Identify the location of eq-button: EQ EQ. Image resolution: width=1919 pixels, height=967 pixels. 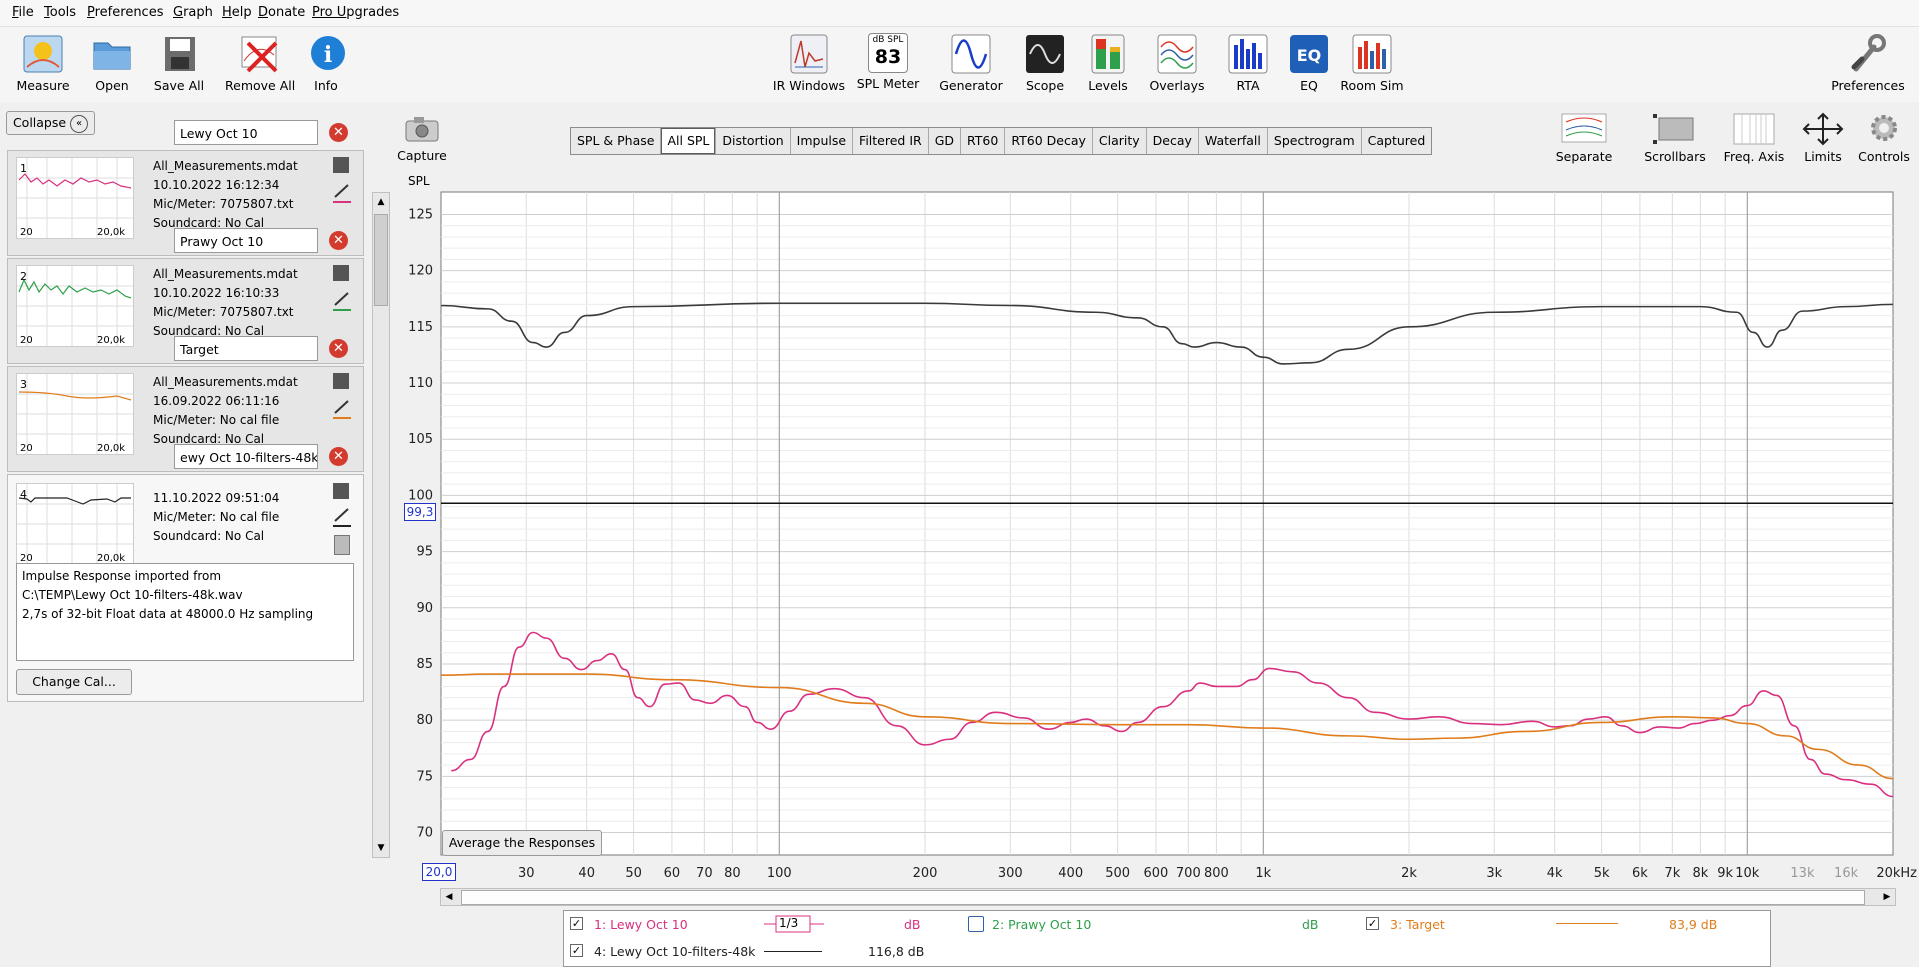
(1309, 63).